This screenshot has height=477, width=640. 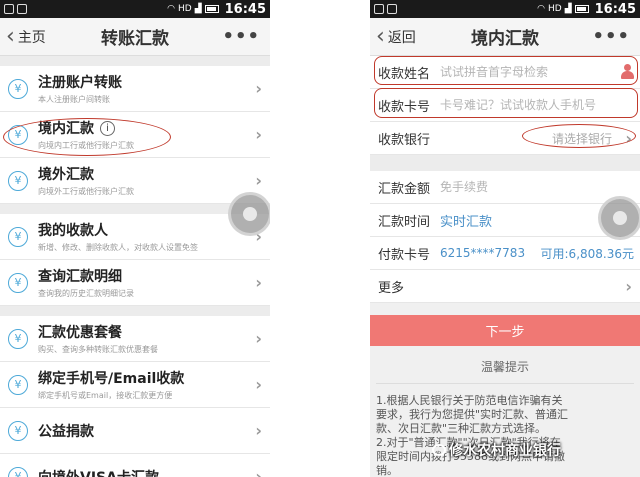 I want to click on menu-item-title: 向境外VISA卡汇款, so click(x=98, y=472).